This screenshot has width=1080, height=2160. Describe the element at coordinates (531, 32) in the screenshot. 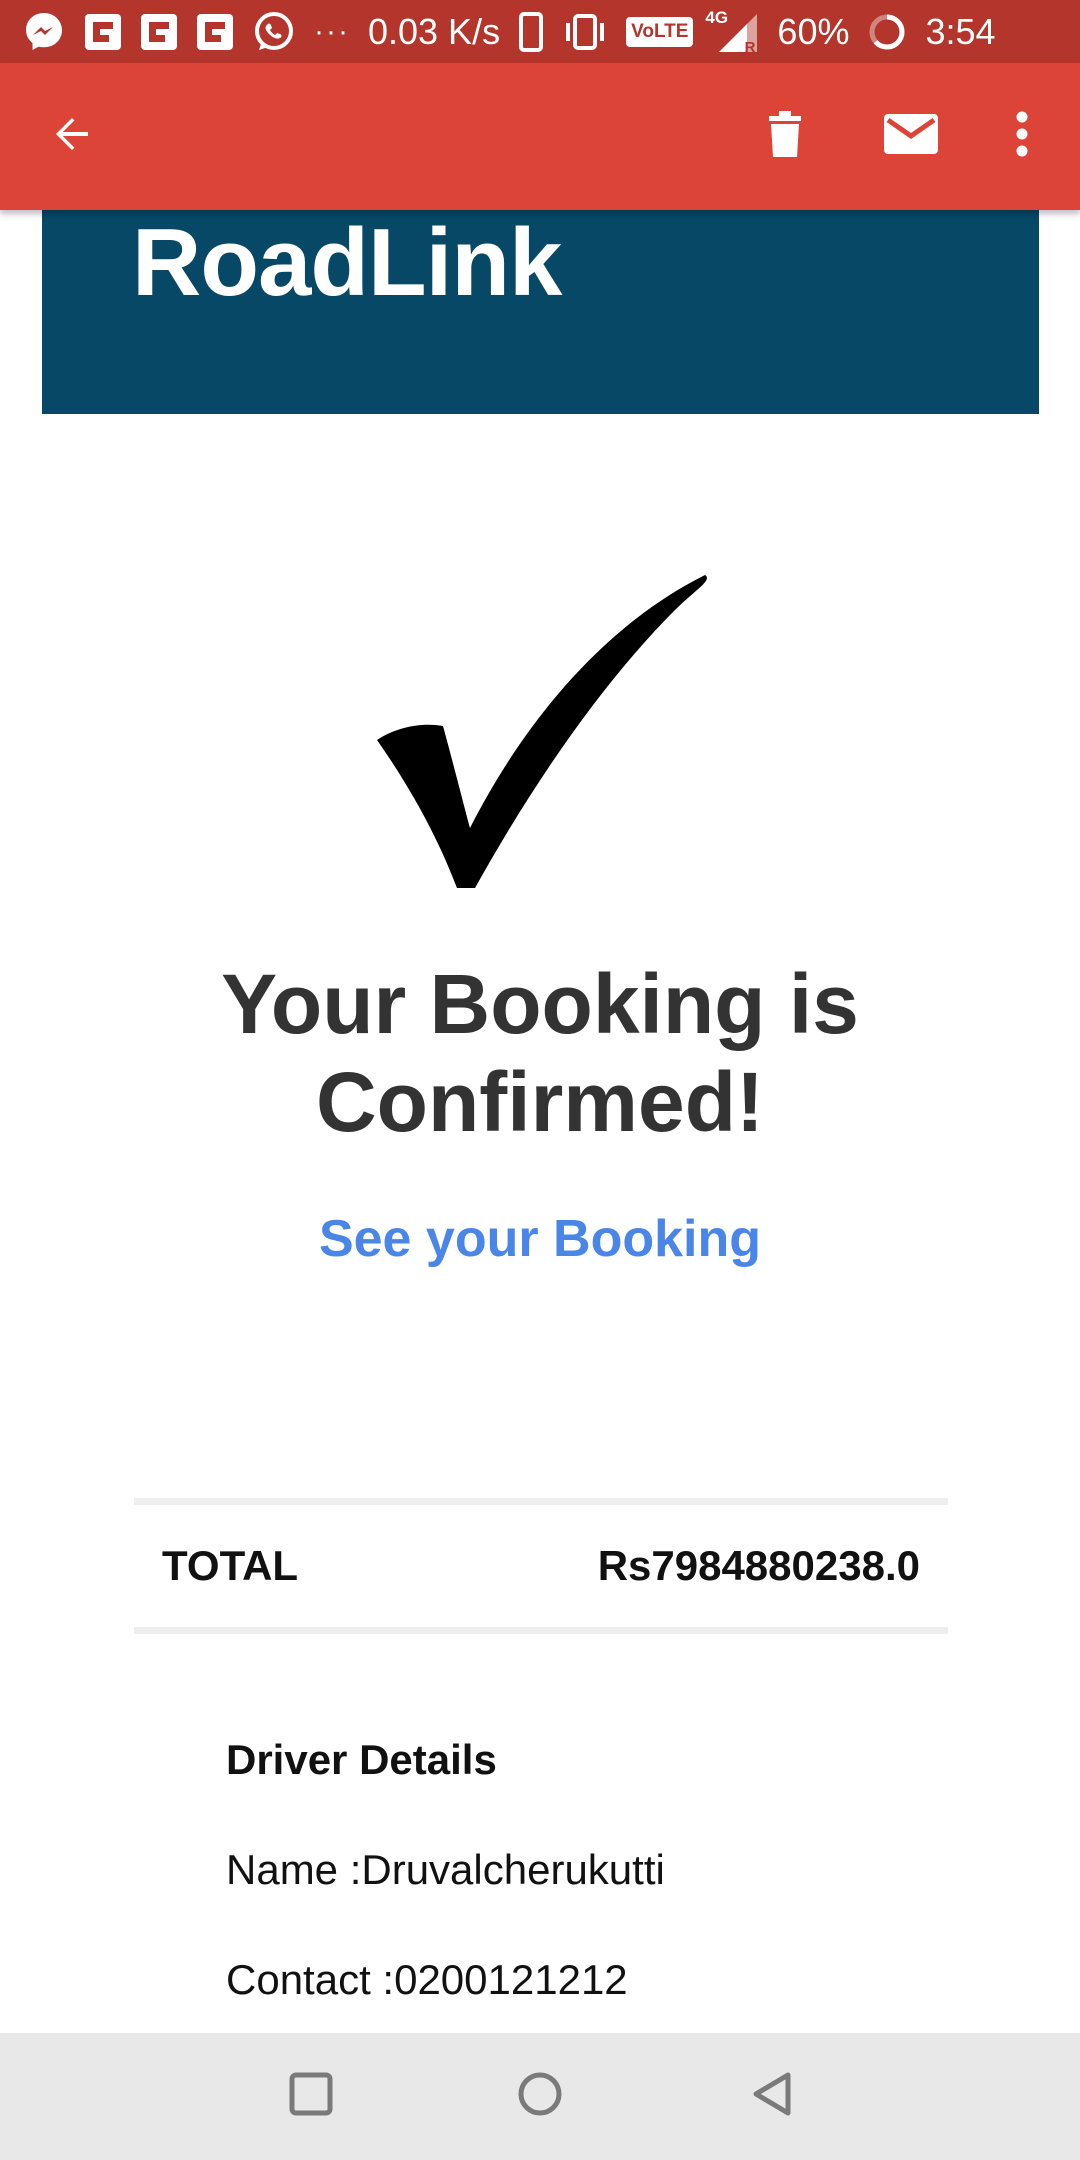

I see `phone-icon` at that location.